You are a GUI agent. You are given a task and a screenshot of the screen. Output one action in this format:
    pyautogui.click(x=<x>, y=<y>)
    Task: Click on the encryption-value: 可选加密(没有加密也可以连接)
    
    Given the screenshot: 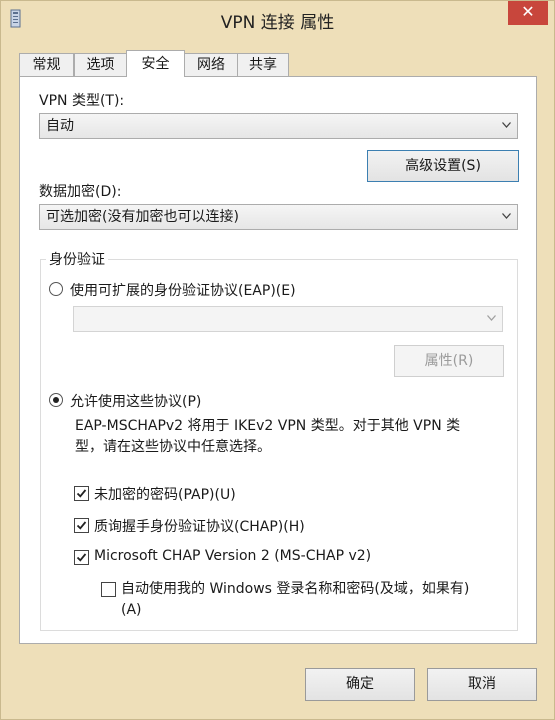 What is the action you would take?
    pyautogui.click(x=142, y=217)
    